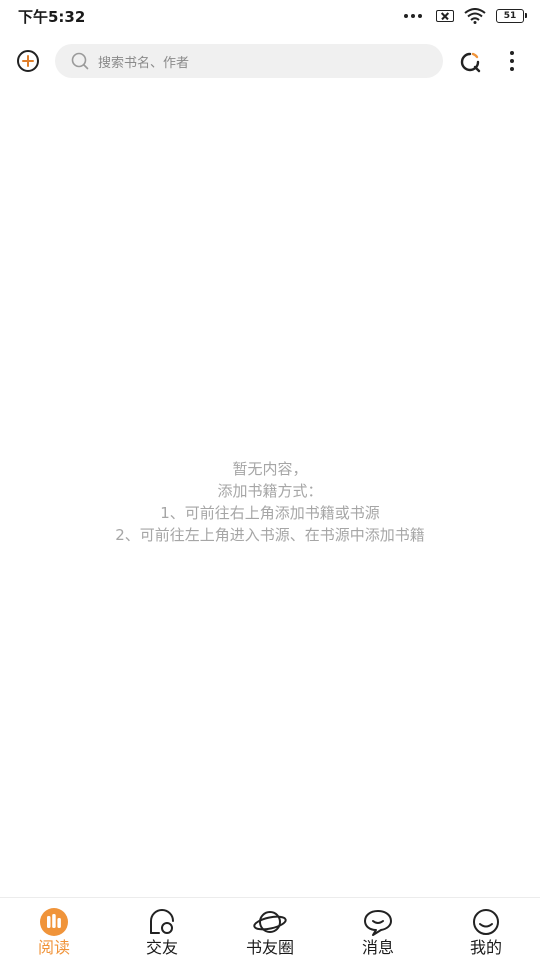  Describe the element at coordinates (162, 921) in the screenshot. I see `friends-icon` at that location.